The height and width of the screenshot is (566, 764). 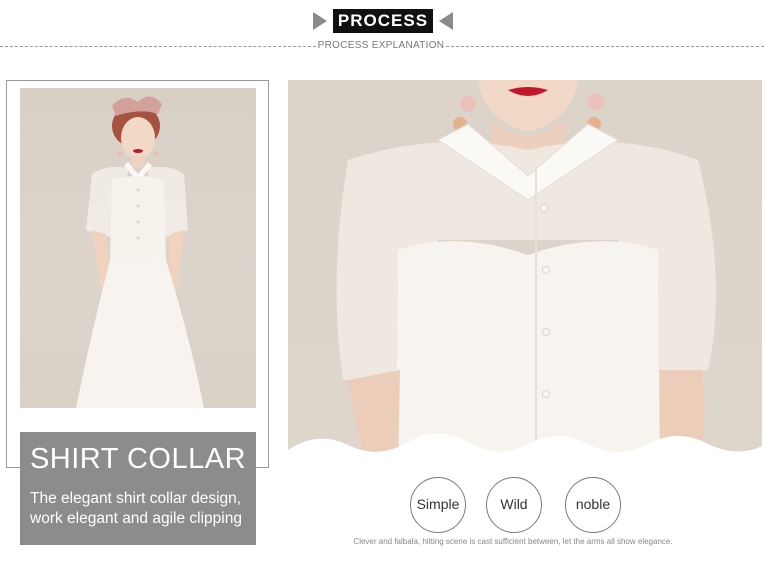 I want to click on tag-wild: Wild, so click(x=514, y=505).